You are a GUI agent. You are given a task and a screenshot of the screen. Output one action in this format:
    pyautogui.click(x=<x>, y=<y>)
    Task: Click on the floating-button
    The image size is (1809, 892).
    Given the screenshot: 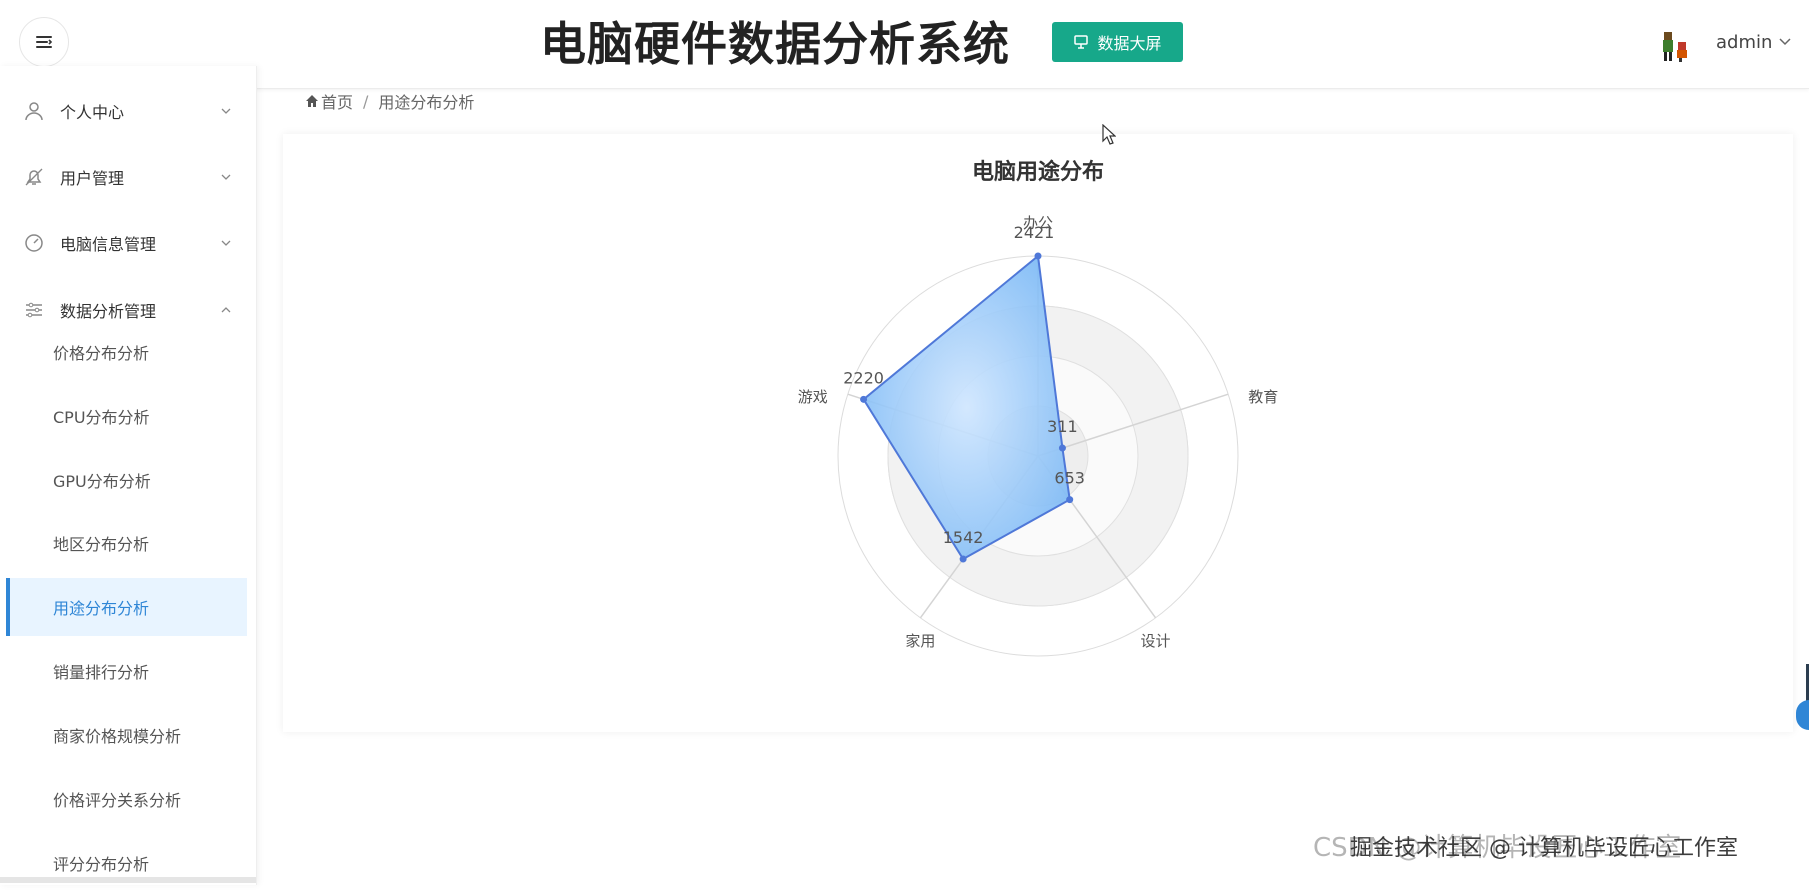 What is the action you would take?
    pyautogui.click(x=1802, y=715)
    